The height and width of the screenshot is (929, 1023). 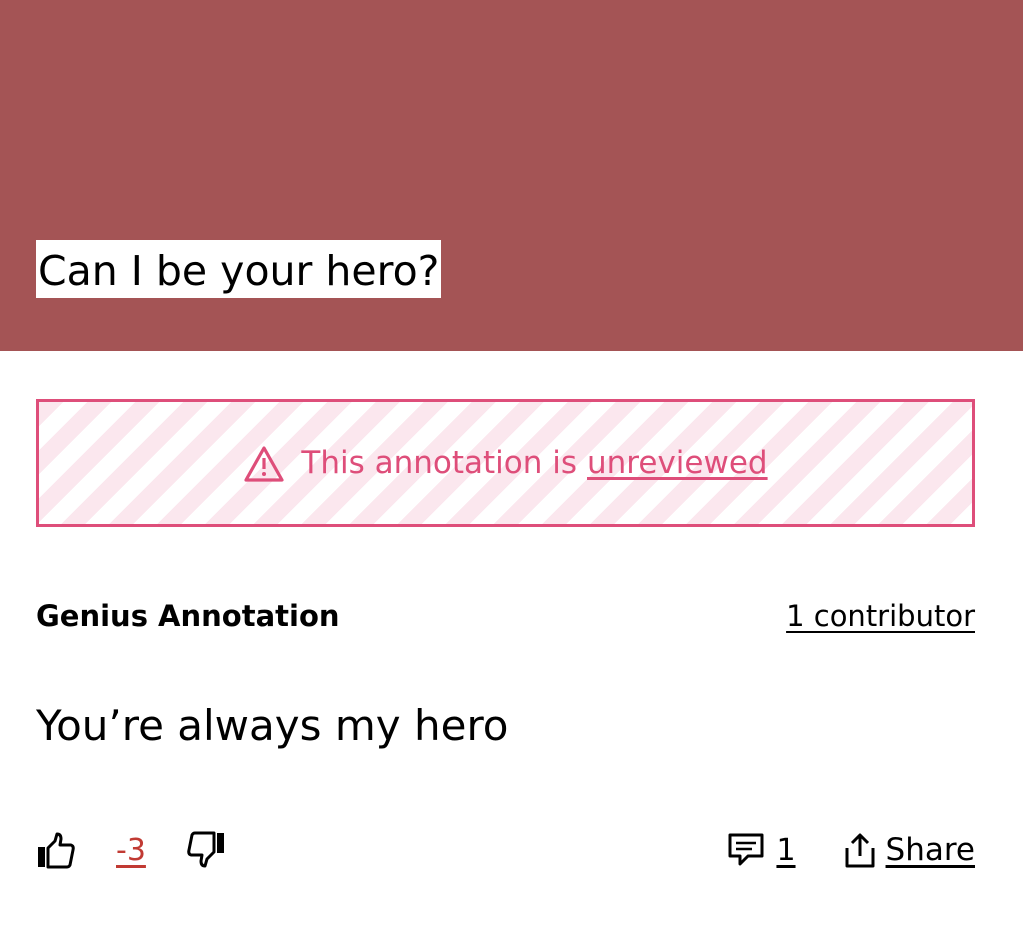 I want to click on warning-triangle-icon, so click(x=264, y=464).